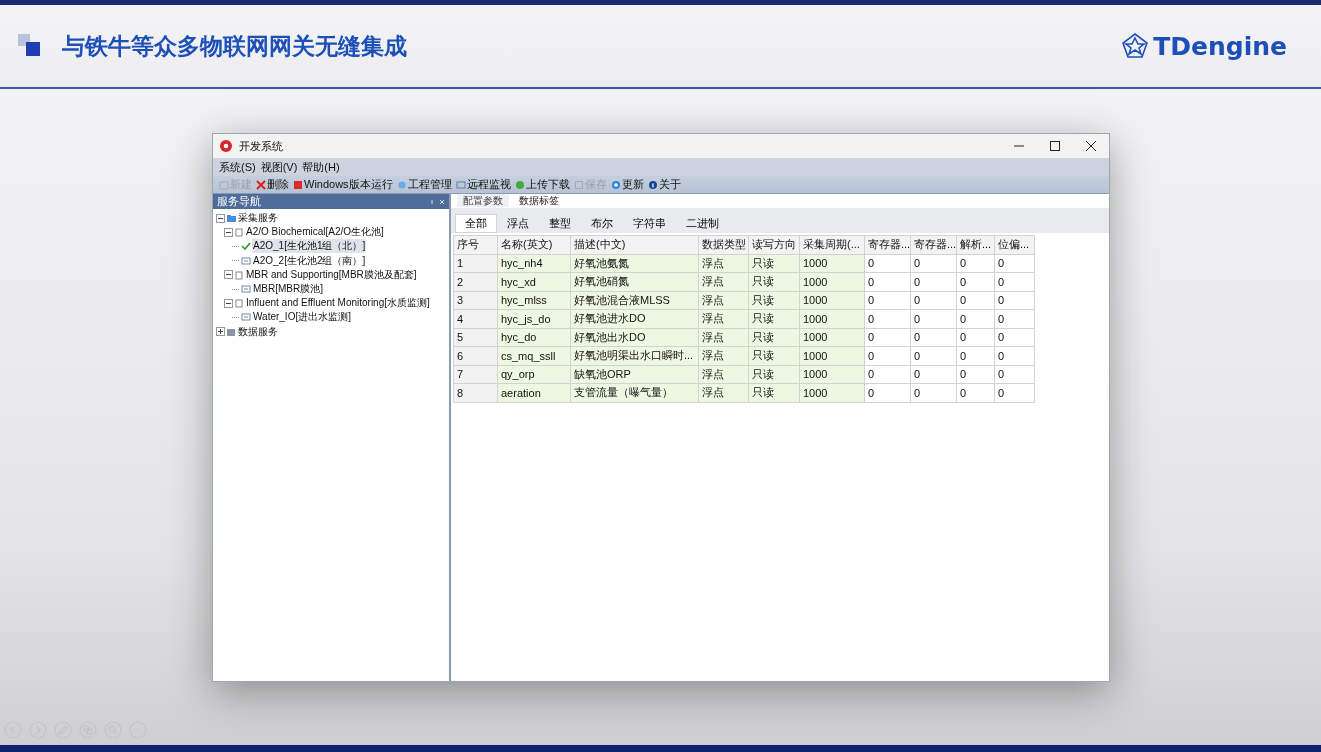 The width and height of the screenshot is (1321, 752). Describe the element at coordinates (438, 201) in the screenshot. I see `pin-icon` at that location.